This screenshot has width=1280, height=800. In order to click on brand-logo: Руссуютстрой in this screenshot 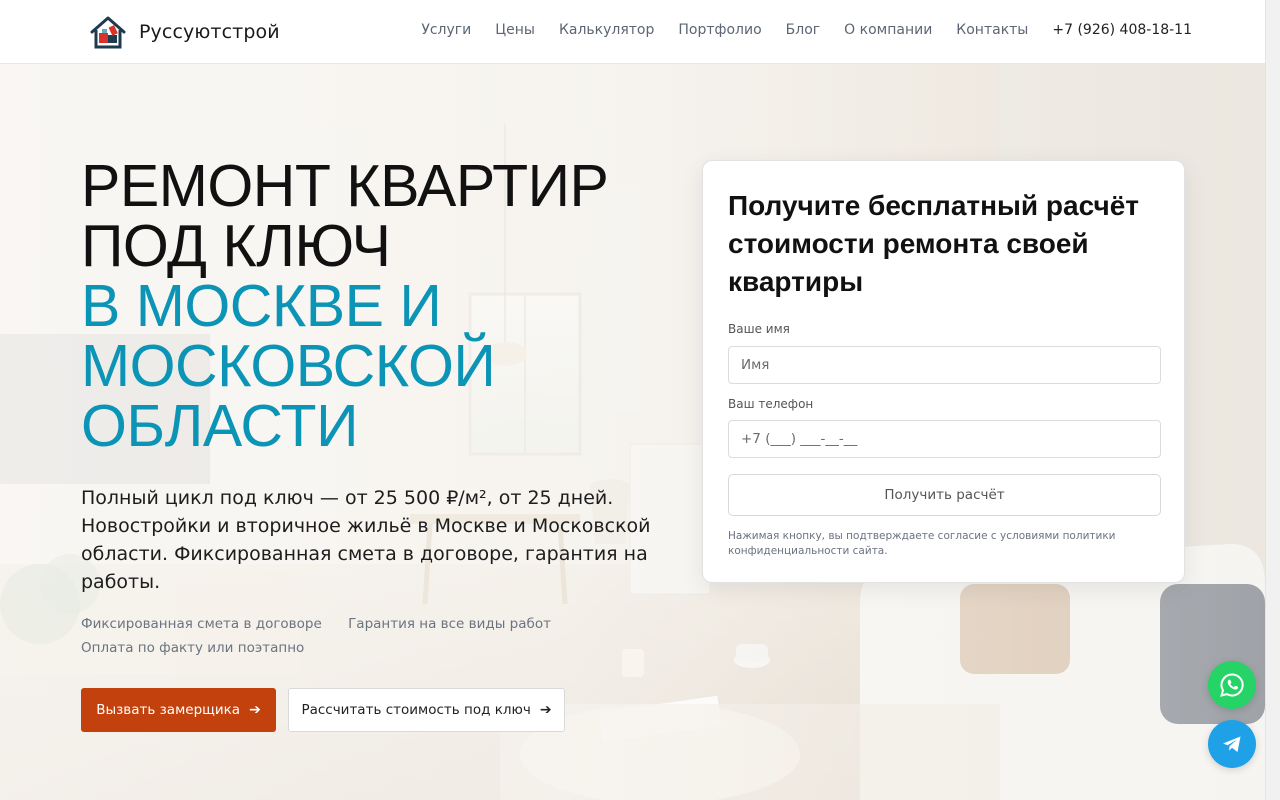, I will do `click(184, 32)`.